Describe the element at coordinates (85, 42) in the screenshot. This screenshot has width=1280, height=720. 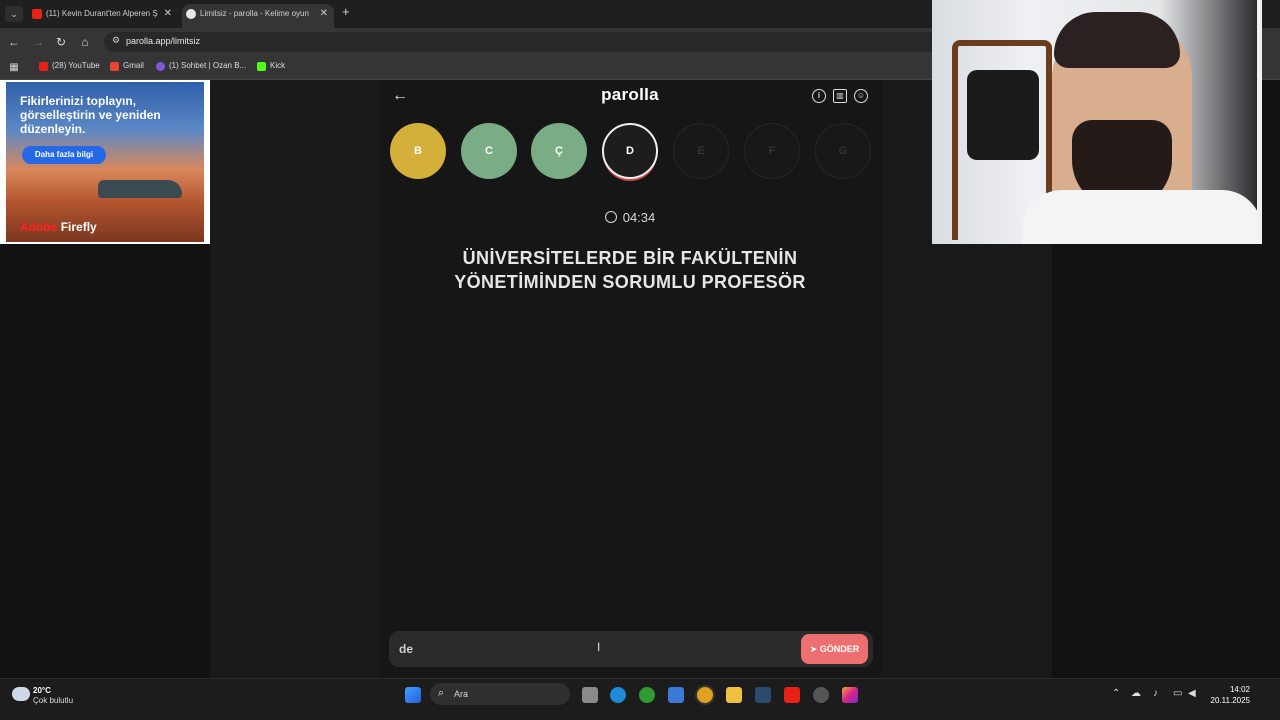
I see `home-icon: ⌂` at that location.